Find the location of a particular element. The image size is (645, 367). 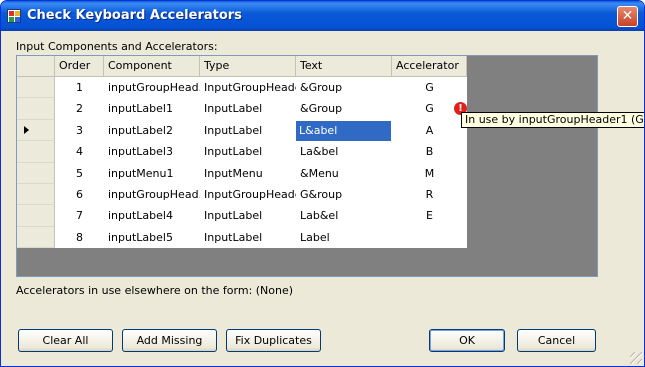

accelerator-cell: M is located at coordinates (429, 173).